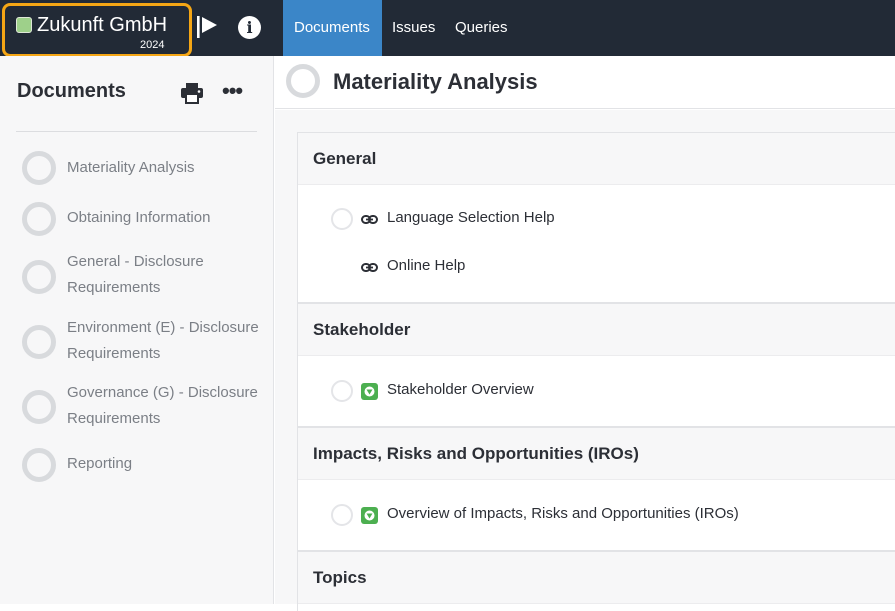  I want to click on list-item-online-help: Online Help, so click(596, 267).